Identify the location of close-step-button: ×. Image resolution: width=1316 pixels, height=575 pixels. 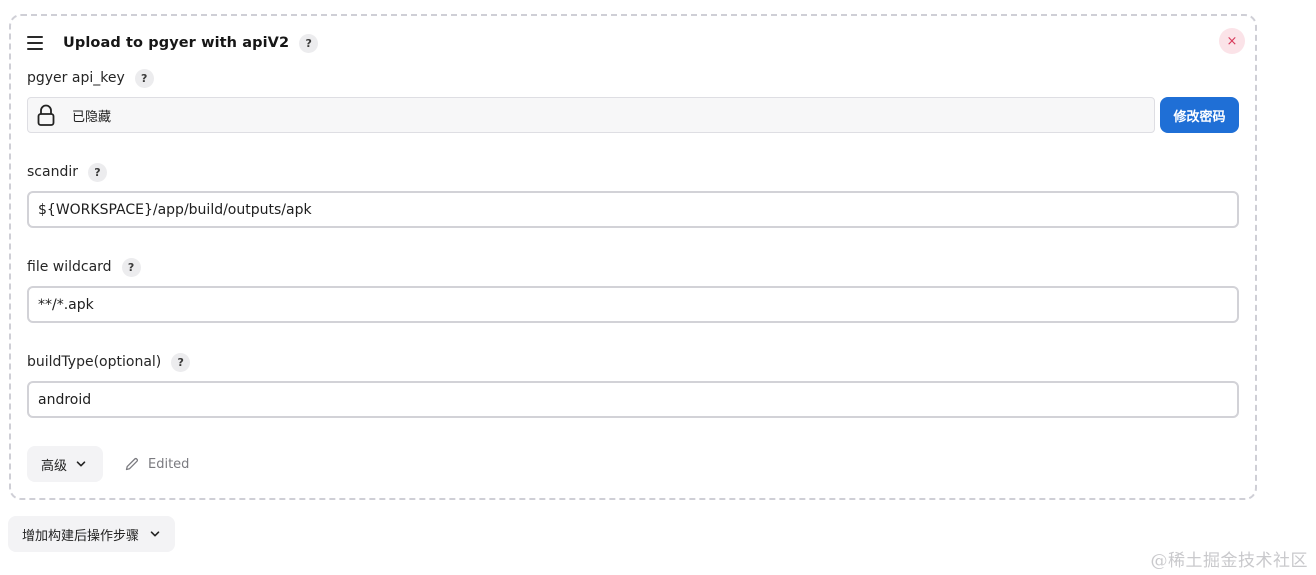
(1232, 41).